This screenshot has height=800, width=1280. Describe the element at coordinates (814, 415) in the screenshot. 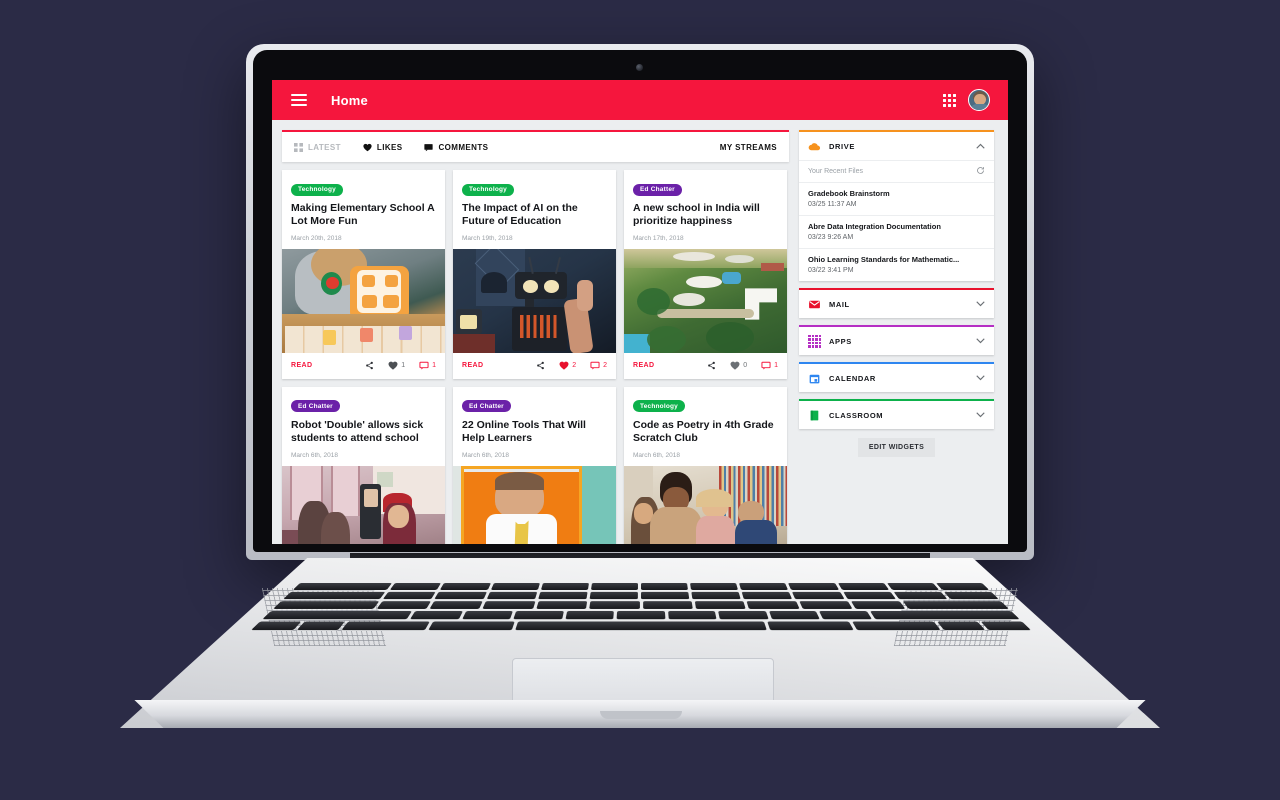

I see `classroom-icon` at that location.